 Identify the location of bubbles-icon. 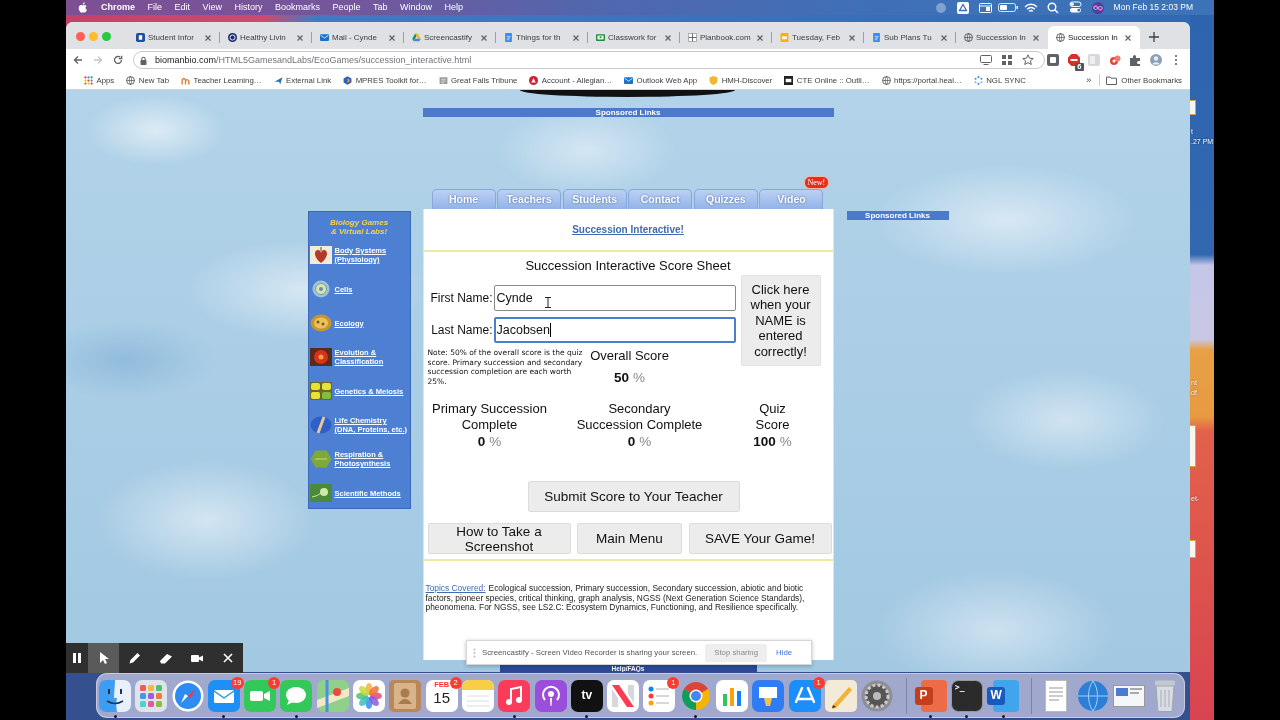
(1114, 60).